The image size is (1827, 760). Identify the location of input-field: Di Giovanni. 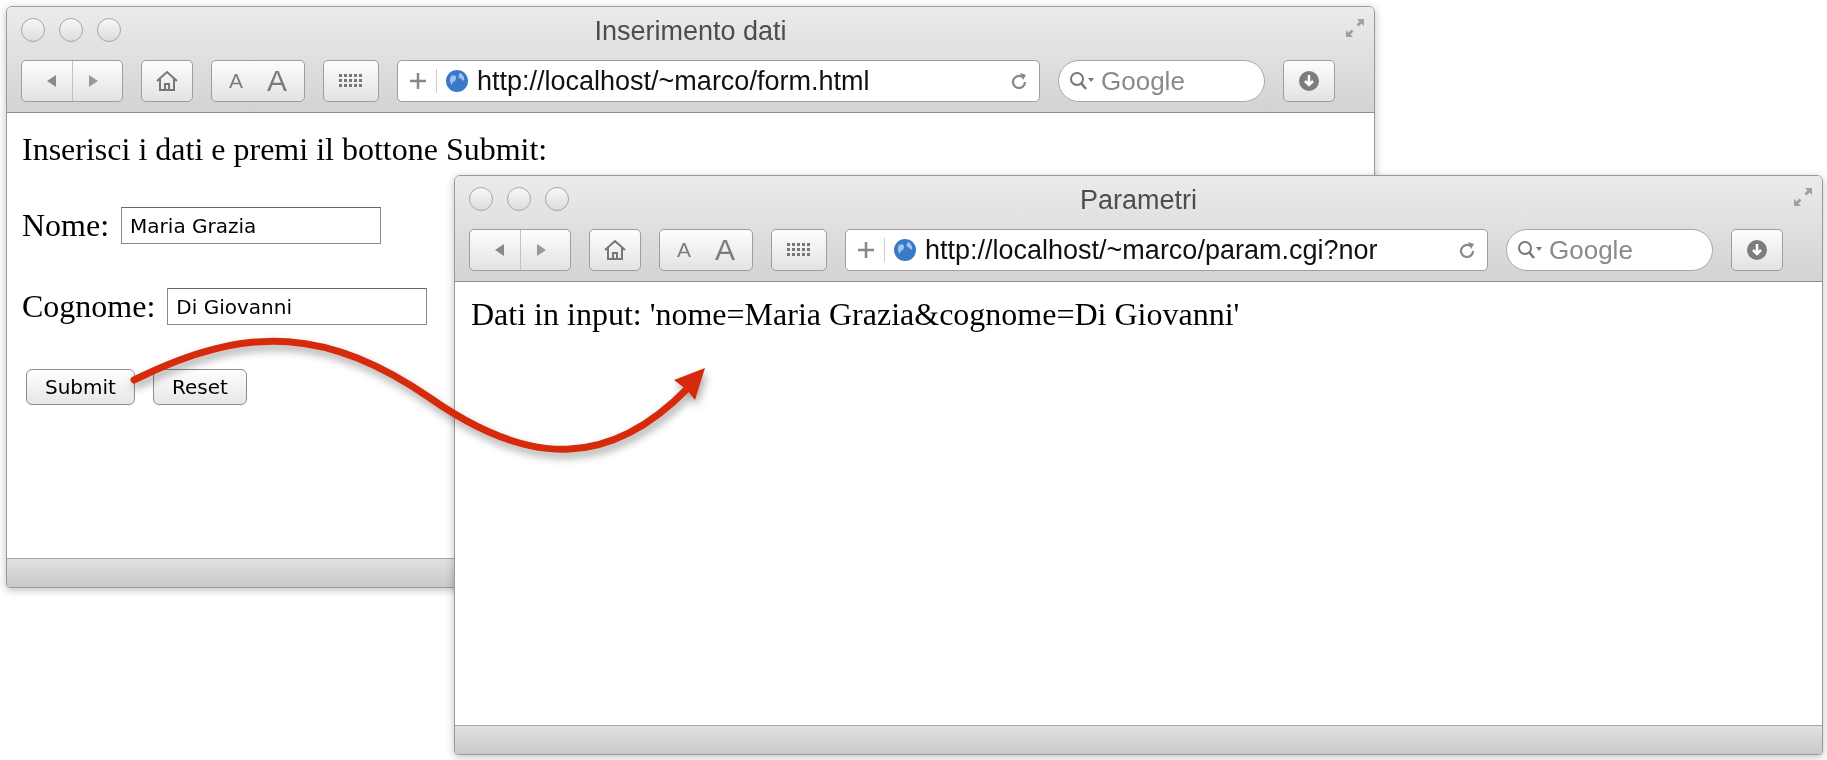
(297, 306).